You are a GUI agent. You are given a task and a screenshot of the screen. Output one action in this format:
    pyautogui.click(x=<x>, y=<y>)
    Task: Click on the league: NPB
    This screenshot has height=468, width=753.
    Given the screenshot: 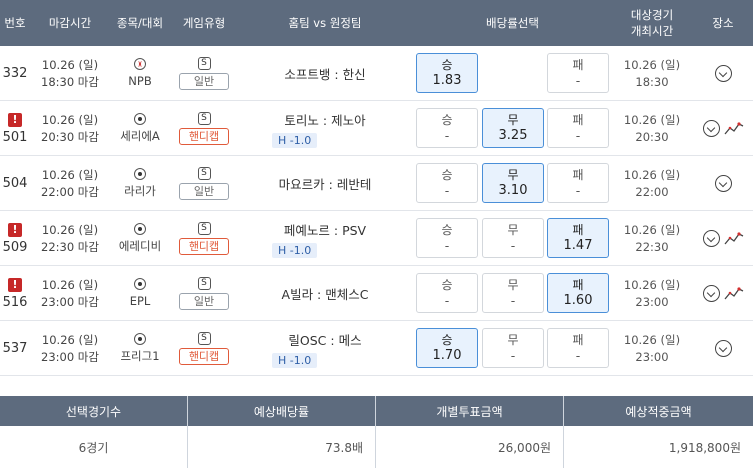 What is the action you would take?
    pyautogui.click(x=140, y=73)
    